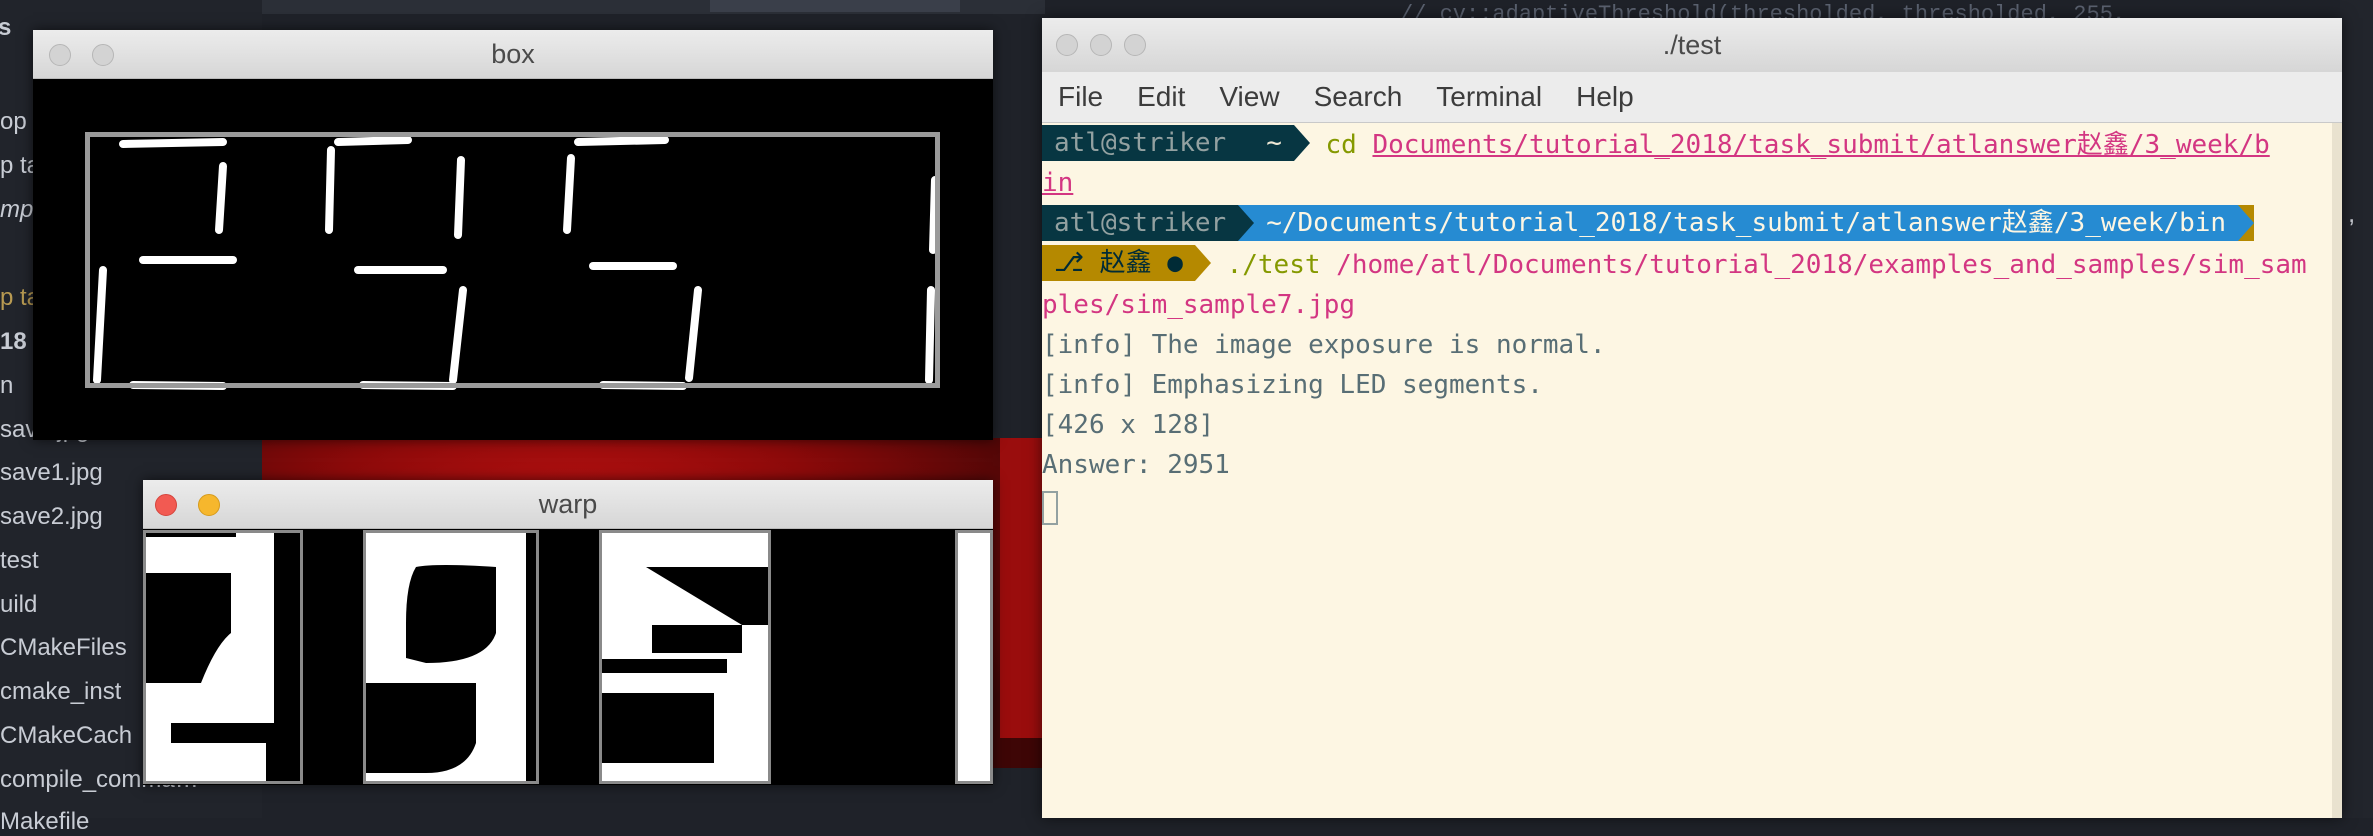  Describe the element at coordinates (1136, 465) in the screenshot. I see `output-line: Answer: 2951` at that location.